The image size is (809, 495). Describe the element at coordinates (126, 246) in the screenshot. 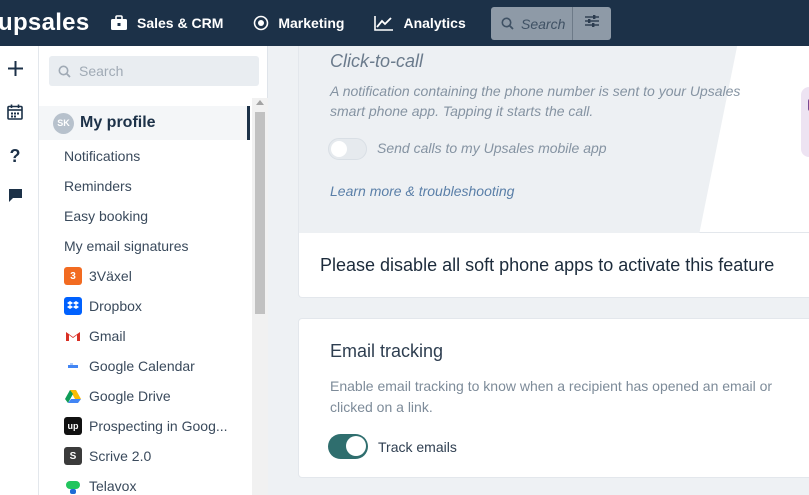

I see `sidebar-item-email-signatures: My email signatures` at that location.